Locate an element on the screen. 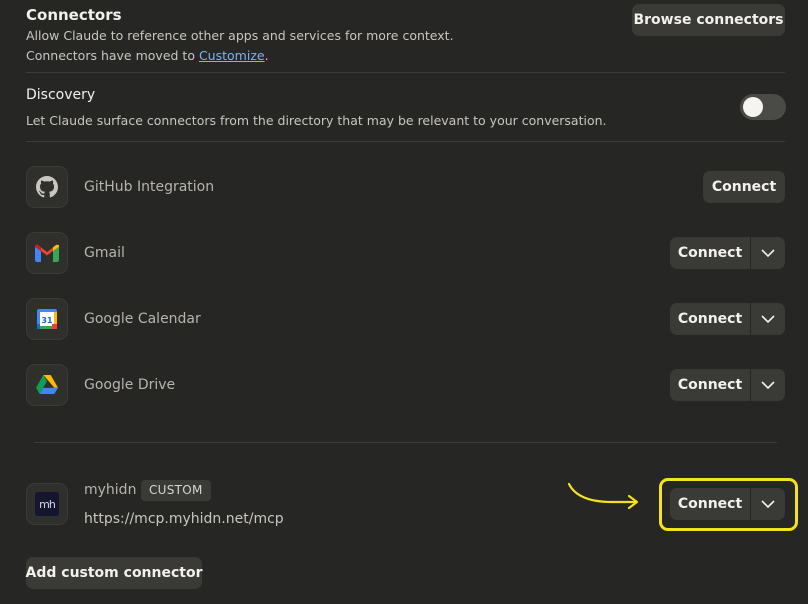 The width and height of the screenshot is (808, 604). calendar-day: 31 is located at coordinates (47, 320).